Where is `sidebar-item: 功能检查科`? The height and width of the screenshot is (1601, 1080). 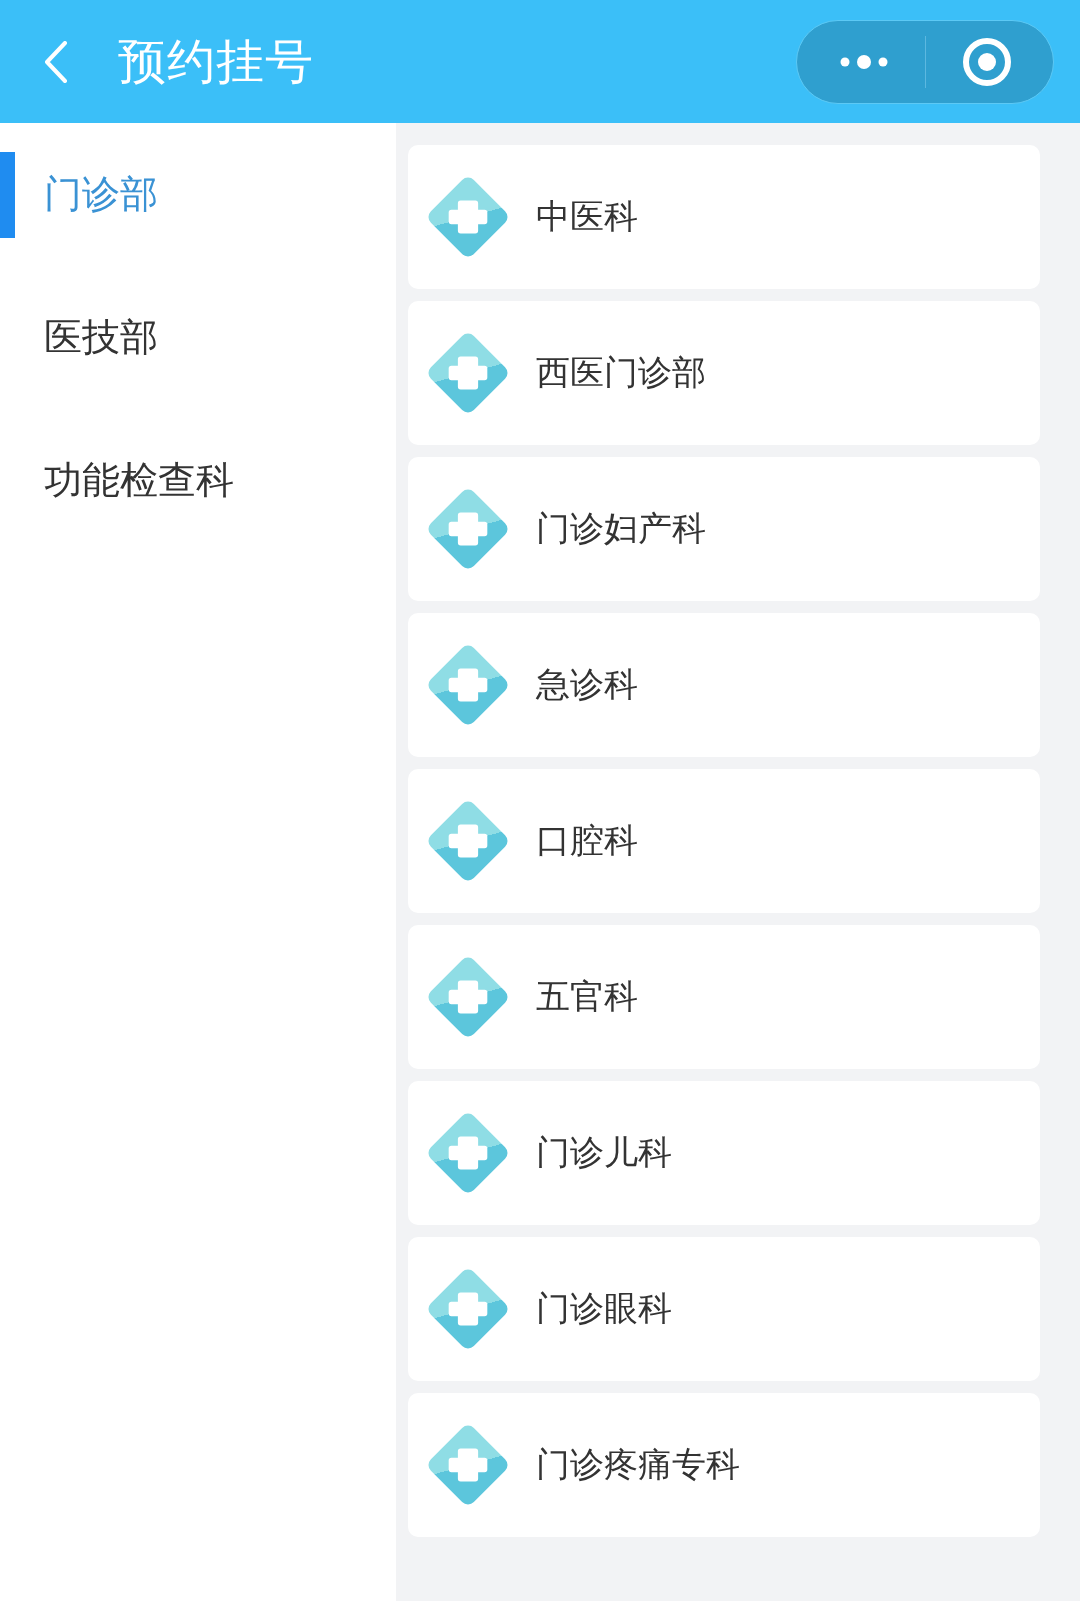
sidebar-item: 功能检查科 is located at coordinates (198, 480).